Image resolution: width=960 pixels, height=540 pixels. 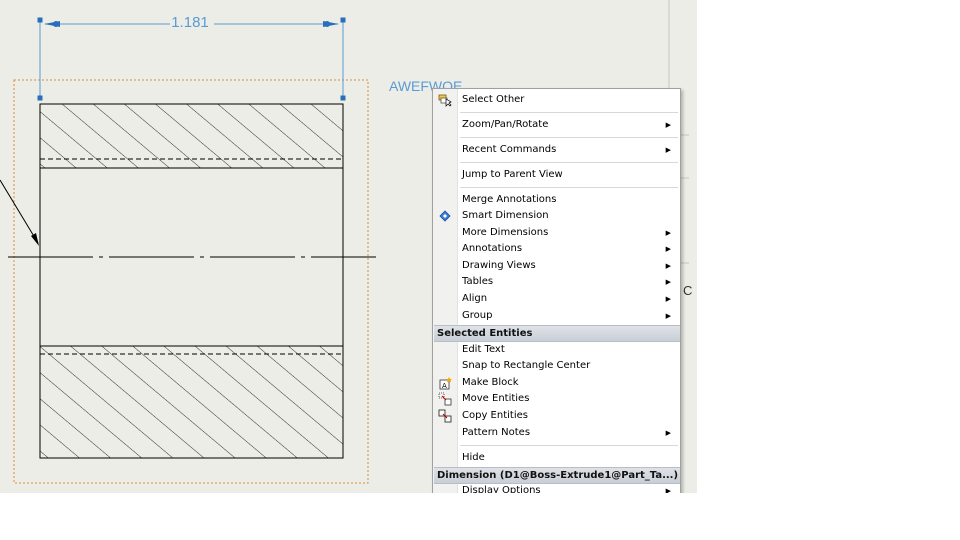 What do you see at coordinates (556, 125) in the screenshot?
I see `menu-item-zoom-pan-rotate: Zoom/Pan/Rotate ▶` at bounding box center [556, 125].